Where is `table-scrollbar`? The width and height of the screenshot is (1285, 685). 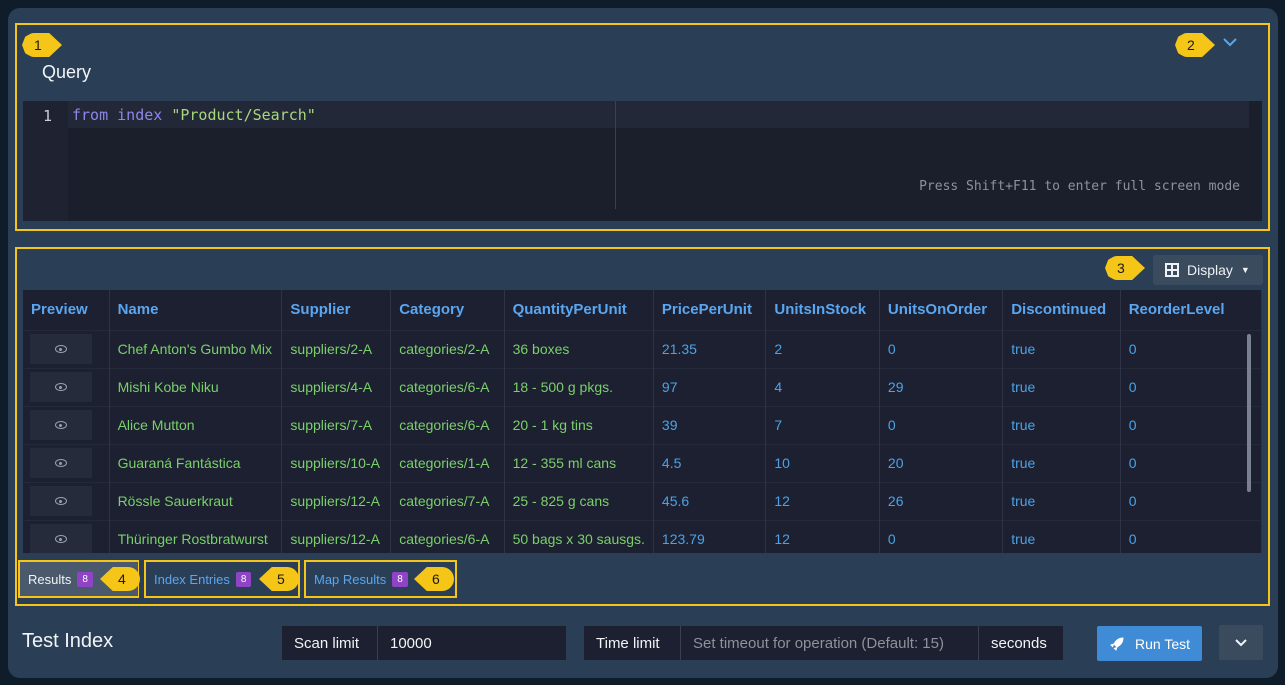 table-scrollbar is located at coordinates (1249, 413).